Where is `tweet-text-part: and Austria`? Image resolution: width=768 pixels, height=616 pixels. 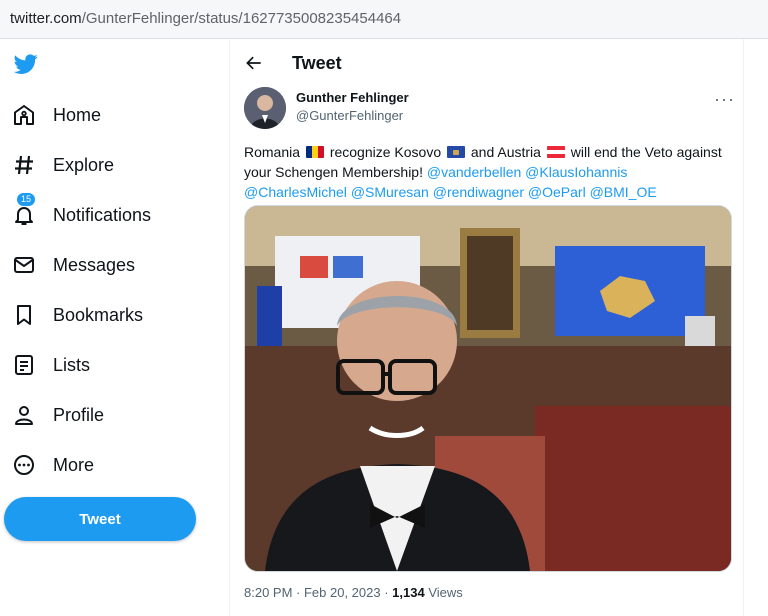
tweet-text-part: and Austria is located at coordinates (505, 152).